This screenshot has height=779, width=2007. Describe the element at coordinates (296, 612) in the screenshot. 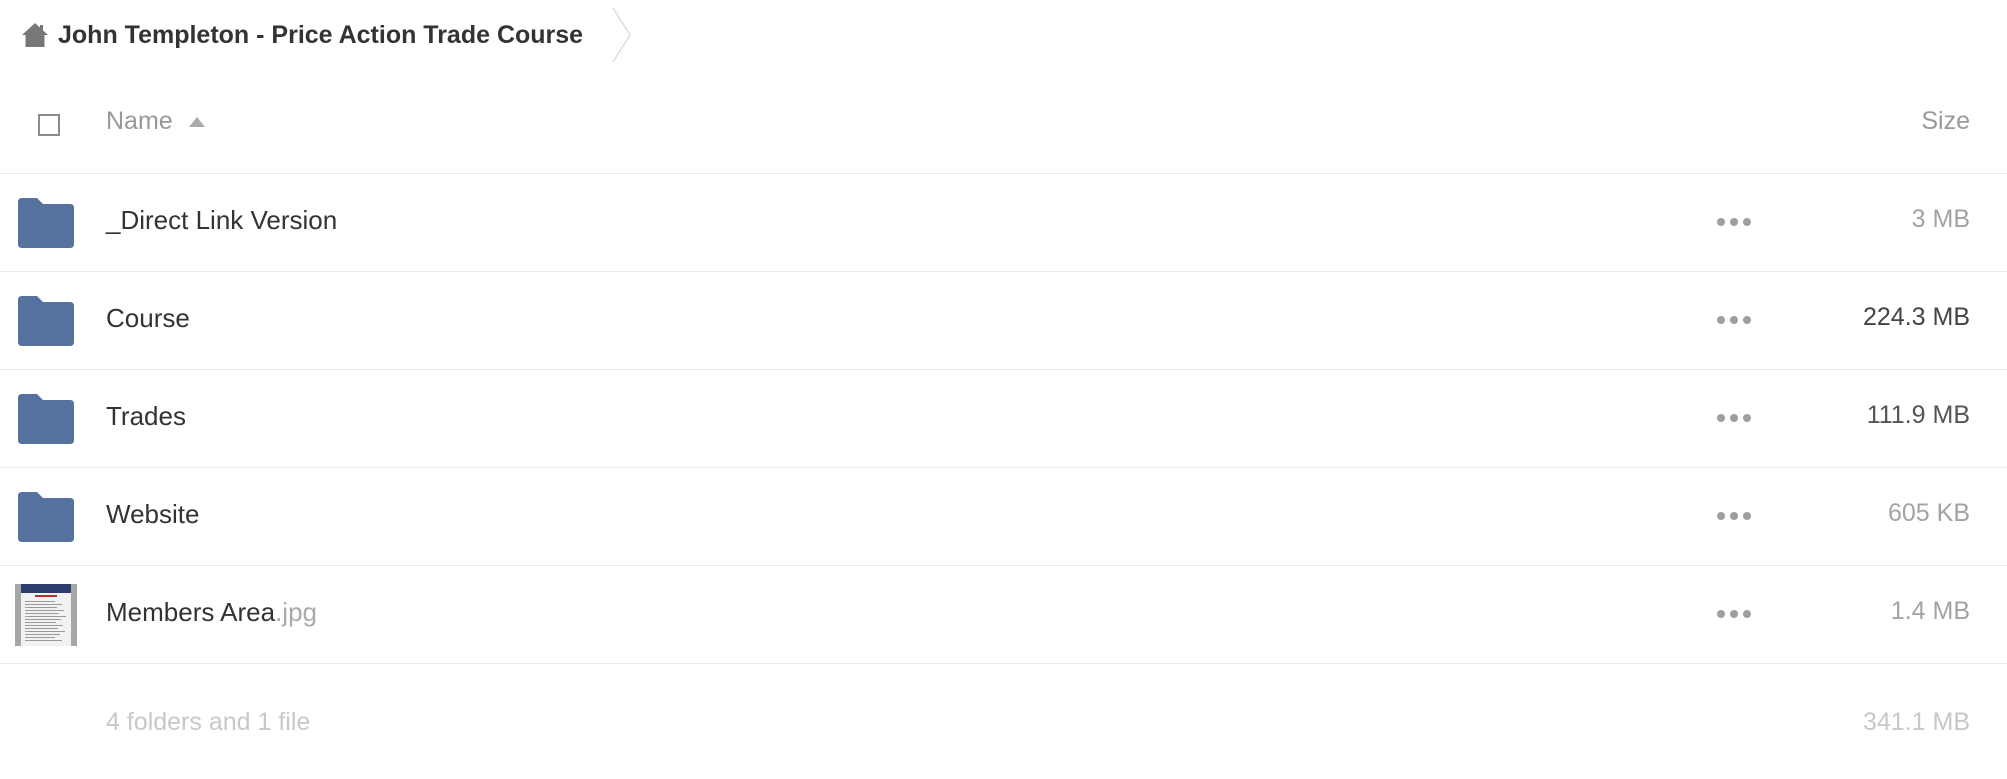

I see `file-extension: .jpg` at that location.